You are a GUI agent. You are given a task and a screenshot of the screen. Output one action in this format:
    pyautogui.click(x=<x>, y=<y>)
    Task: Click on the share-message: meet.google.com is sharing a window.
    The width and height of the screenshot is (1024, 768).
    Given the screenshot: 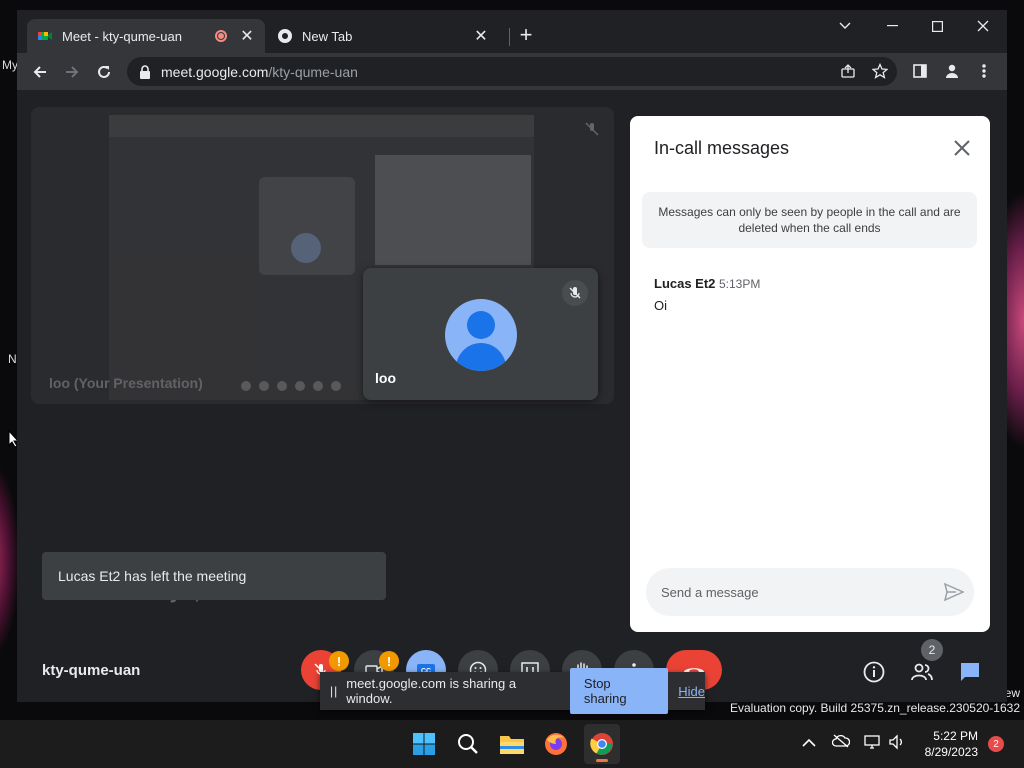 What is the action you would take?
    pyautogui.click(x=431, y=691)
    